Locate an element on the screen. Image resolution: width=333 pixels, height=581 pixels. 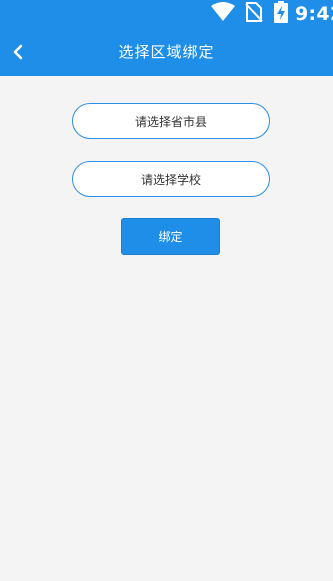
status-bar: 9:42 is located at coordinates (166, 14).